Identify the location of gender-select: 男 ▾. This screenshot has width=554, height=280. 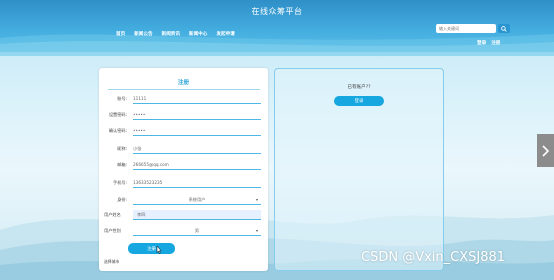
(197, 231).